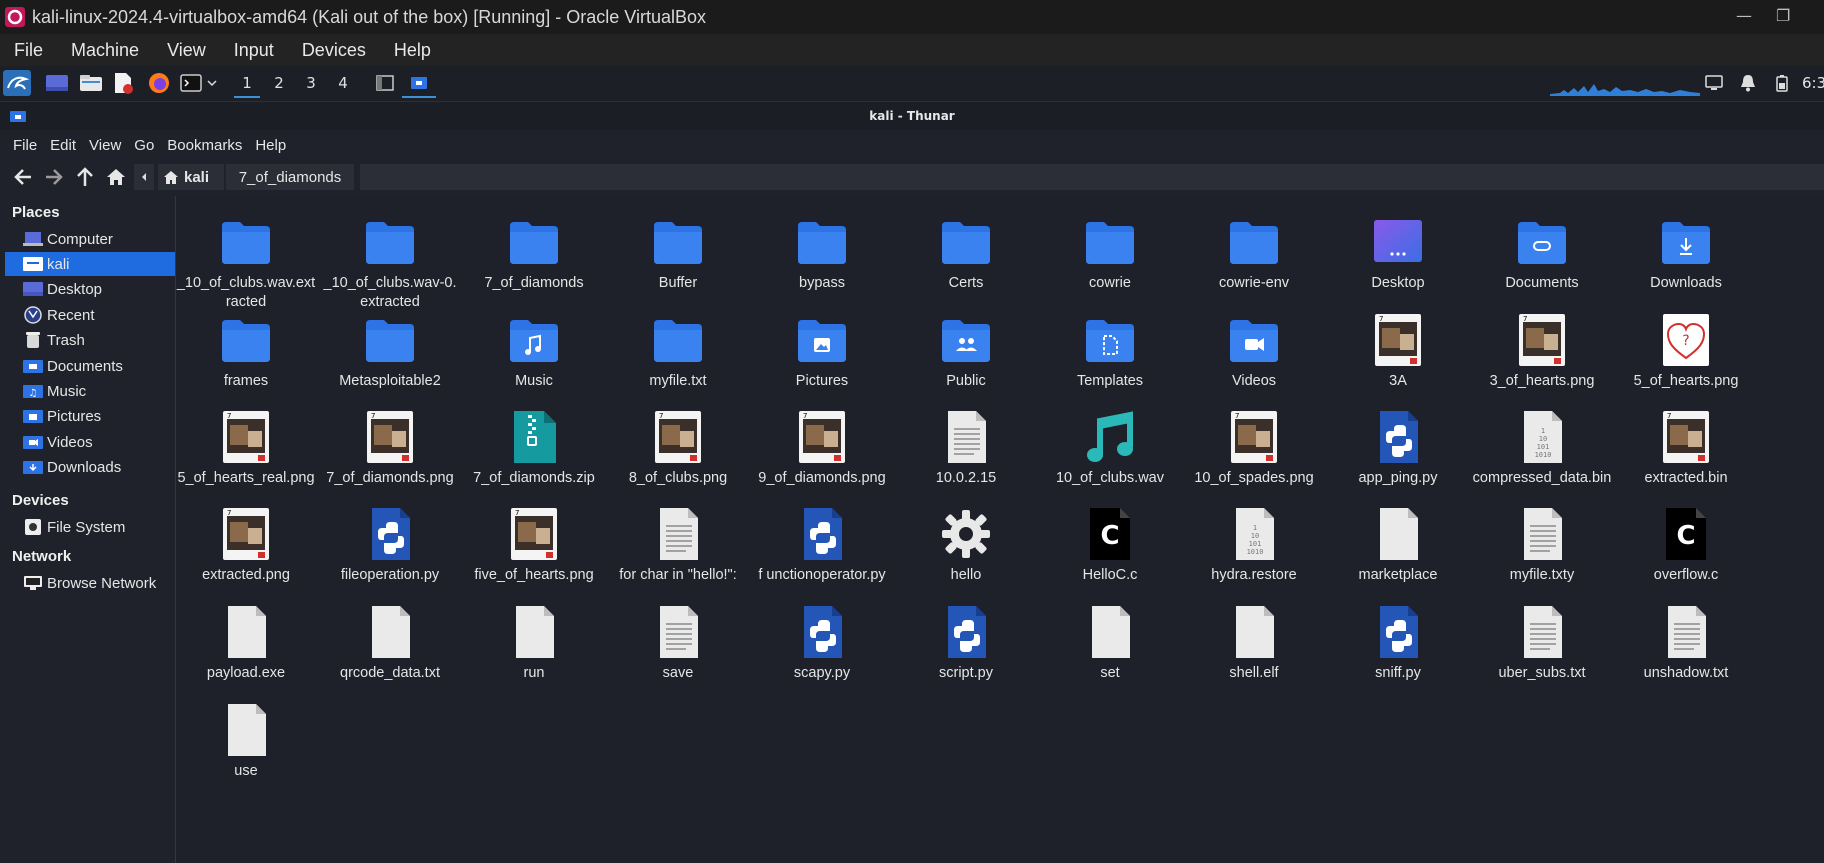 This screenshot has height=863, width=1824. I want to click on file-item: Buffer, so click(678, 255).